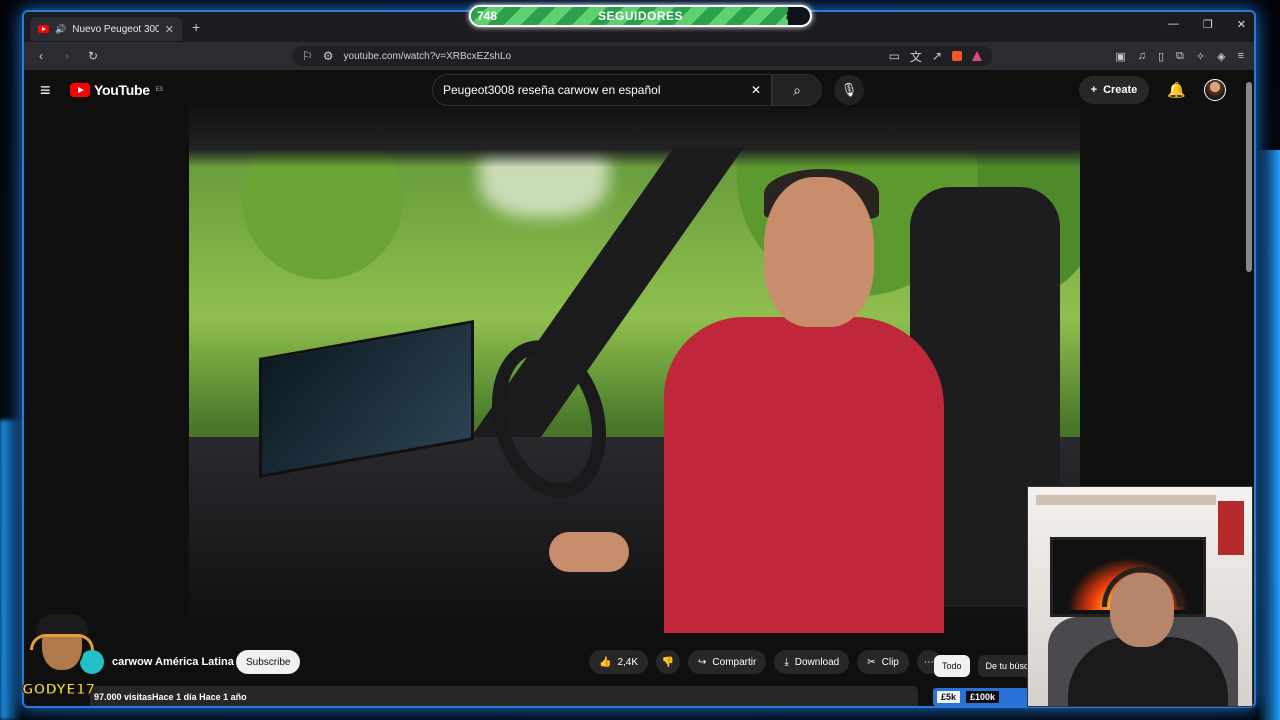 The width and height of the screenshot is (1280, 720). I want to click on clear-search-icon: ✕, so click(756, 90).